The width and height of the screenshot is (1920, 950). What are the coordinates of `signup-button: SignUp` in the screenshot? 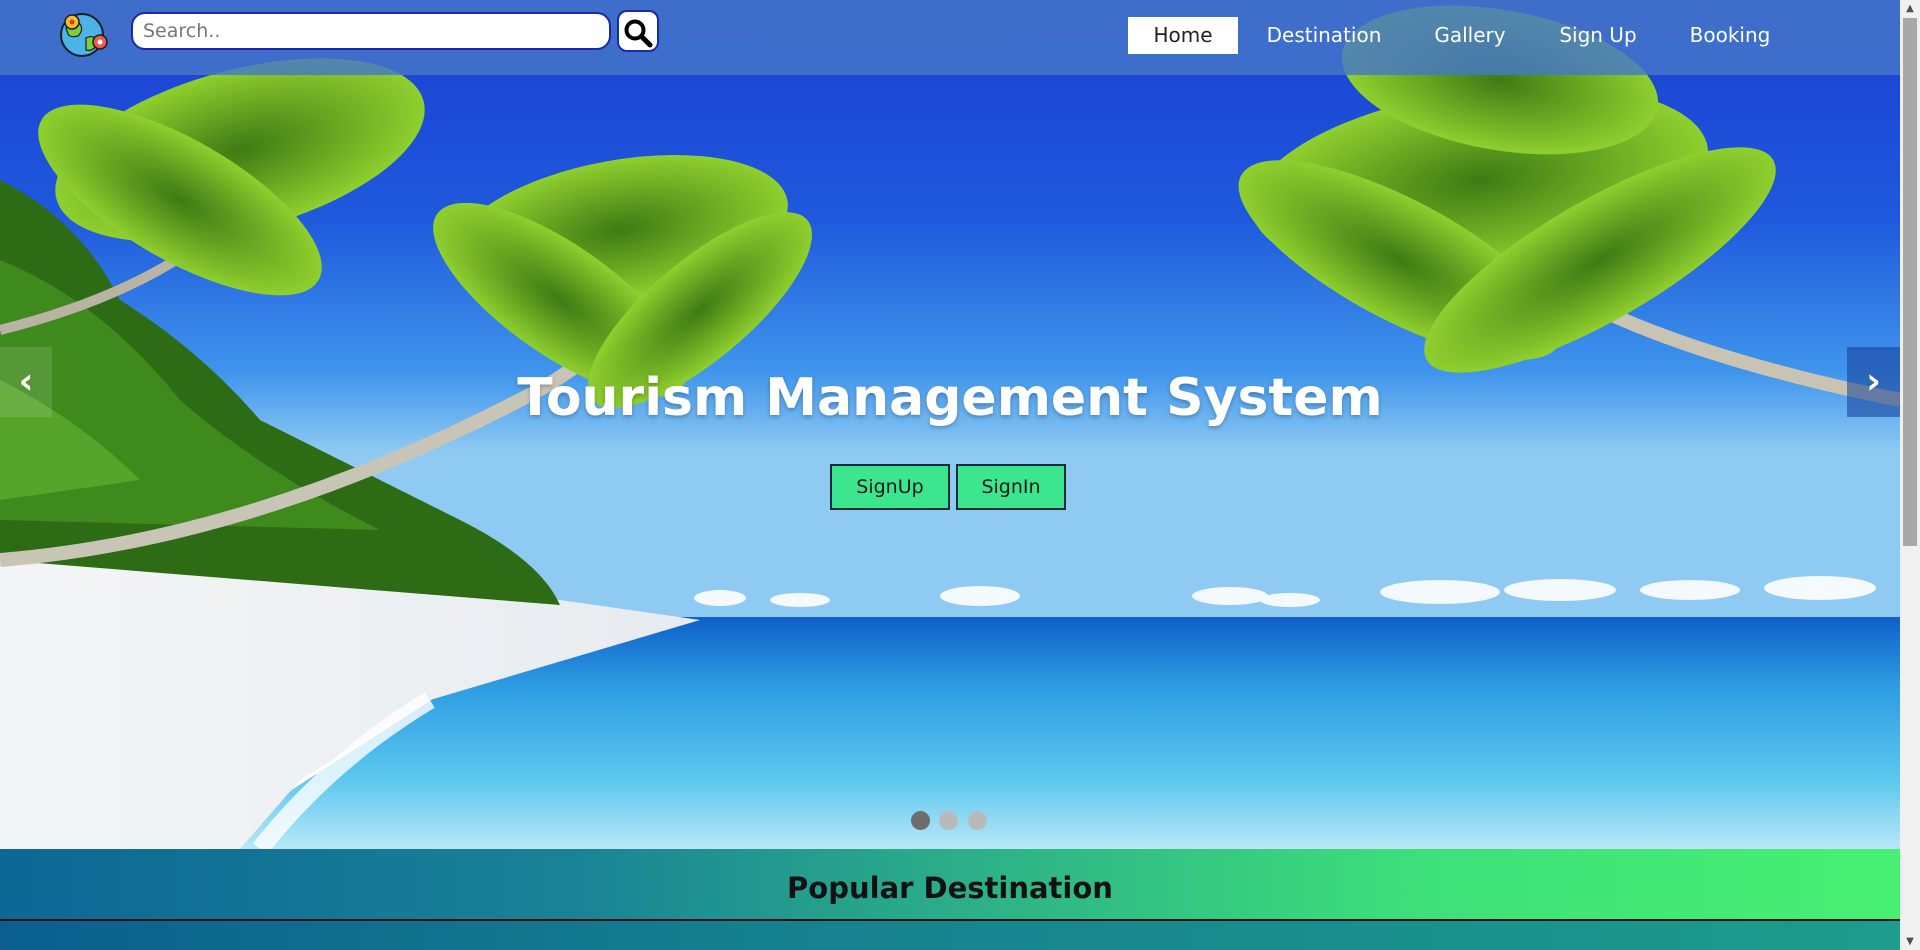 It's located at (890, 487).